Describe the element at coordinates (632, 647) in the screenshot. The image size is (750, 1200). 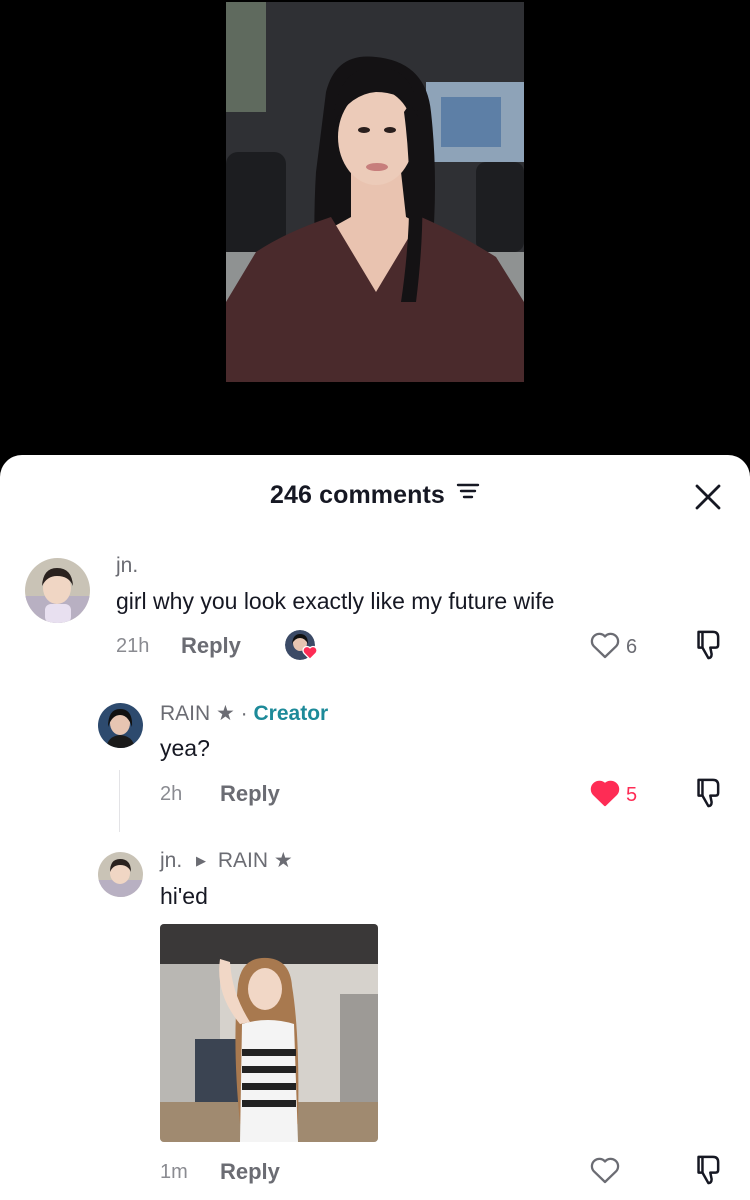
I see `like-count: 6` at that location.